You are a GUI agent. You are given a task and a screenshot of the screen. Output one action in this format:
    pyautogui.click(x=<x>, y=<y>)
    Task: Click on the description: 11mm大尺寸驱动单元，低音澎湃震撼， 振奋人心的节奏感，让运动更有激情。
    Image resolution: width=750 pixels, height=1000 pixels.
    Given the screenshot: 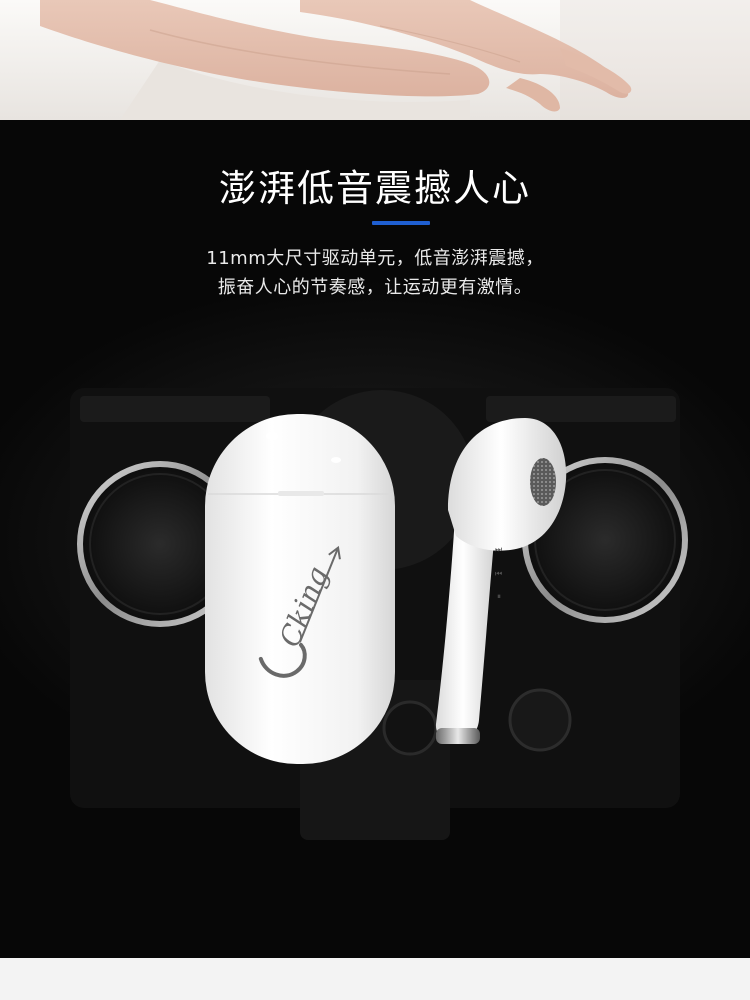 What is the action you would take?
    pyautogui.click(x=375, y=273)
    